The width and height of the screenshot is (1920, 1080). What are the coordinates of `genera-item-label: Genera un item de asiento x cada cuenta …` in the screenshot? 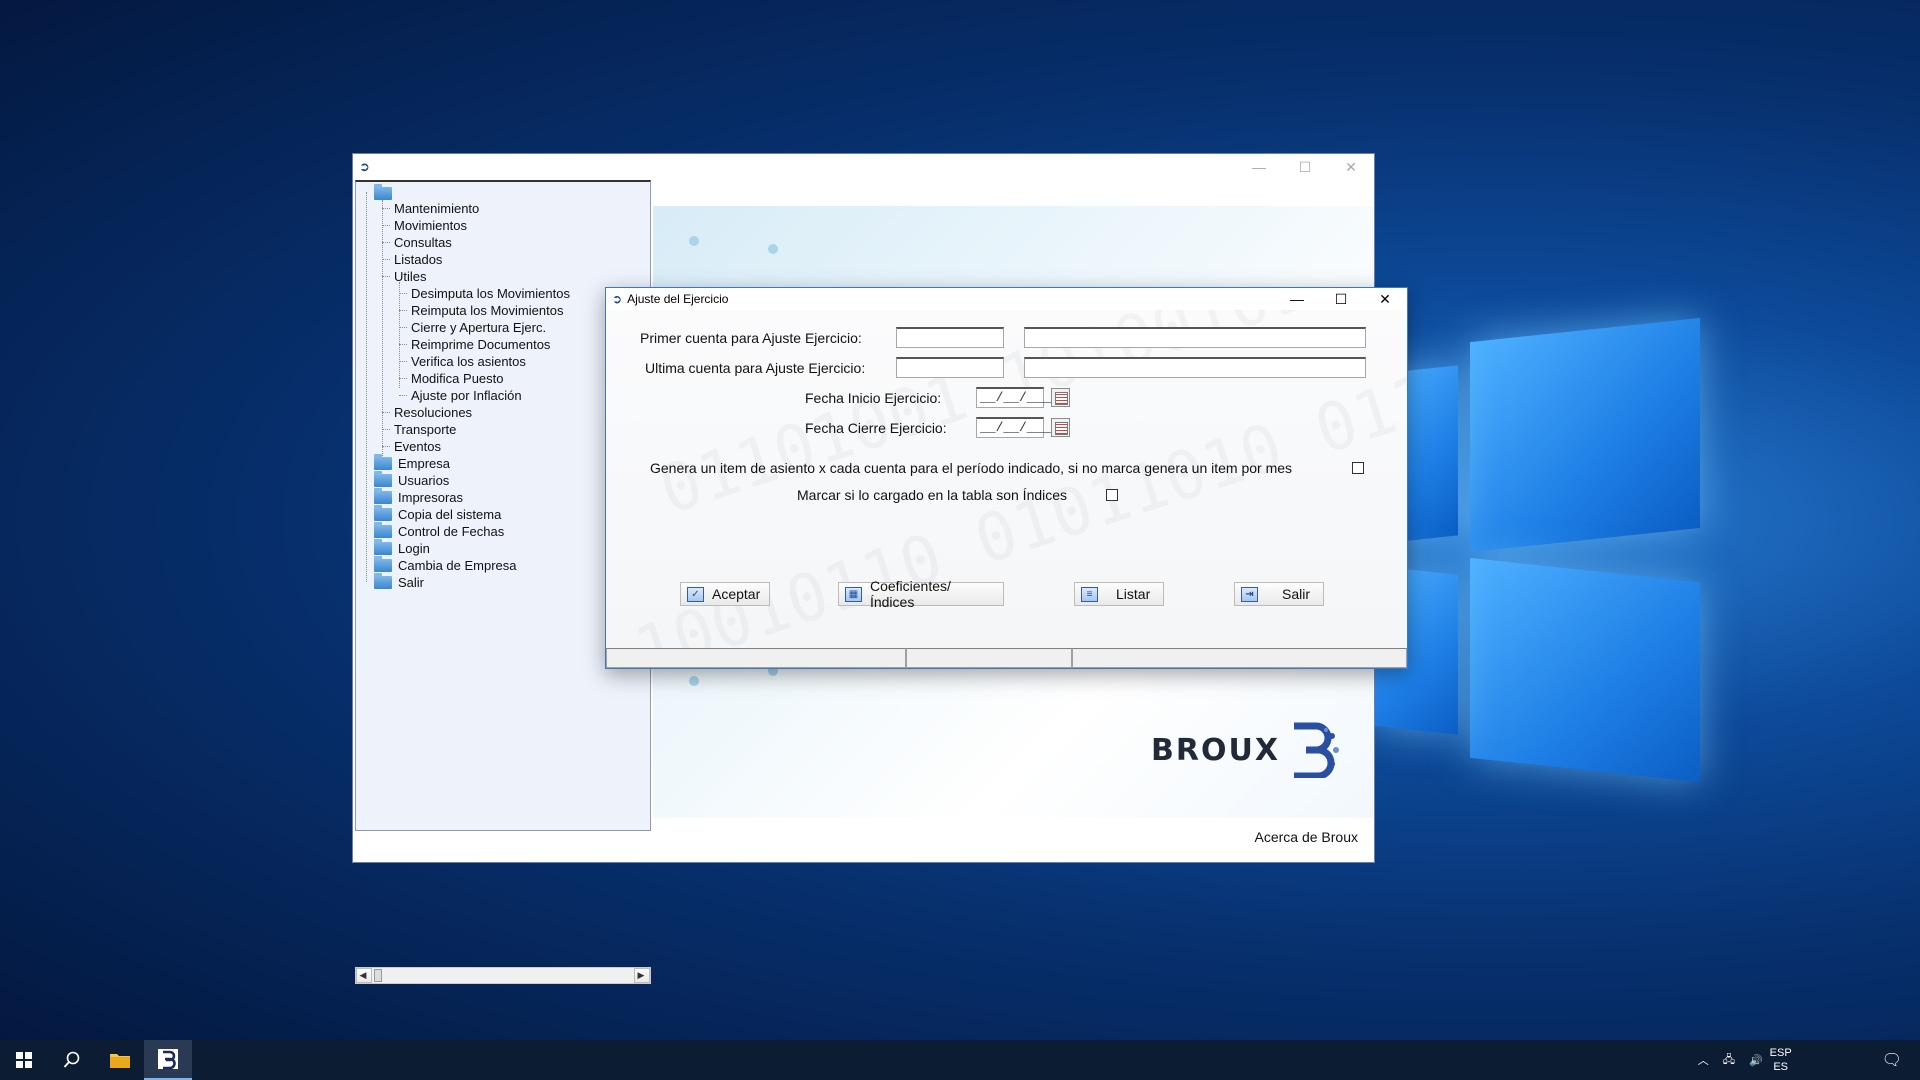 It's located at (971, 468).